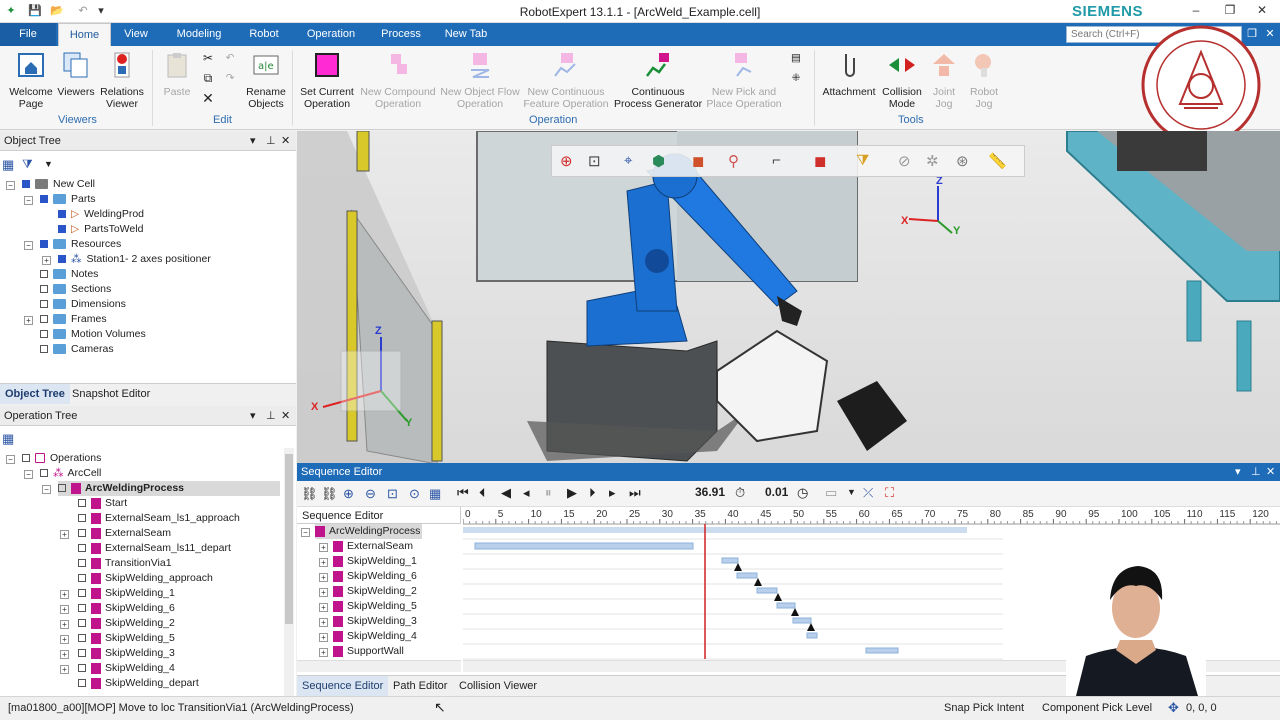  Describe the element at coordinates (802, 493) in the screenshot. I see `clock-icon: ◷` at that location.